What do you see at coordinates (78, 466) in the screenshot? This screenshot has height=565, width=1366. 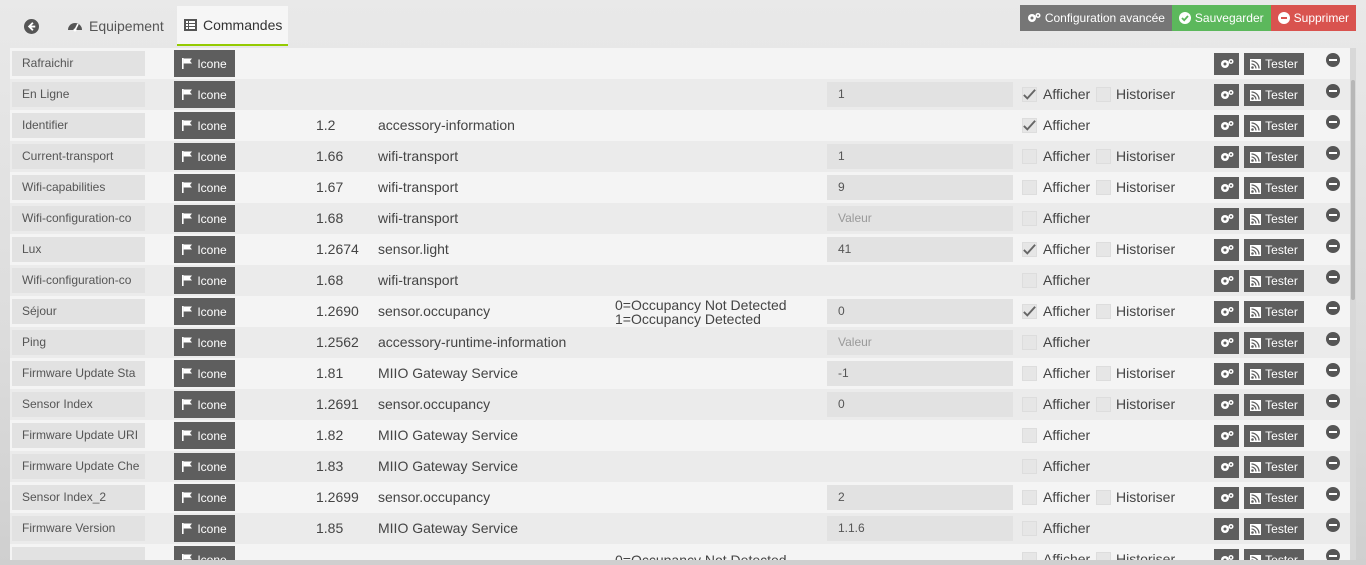 I see `command-name-field: Firmware Update Che` at bounding box center [78, 466].